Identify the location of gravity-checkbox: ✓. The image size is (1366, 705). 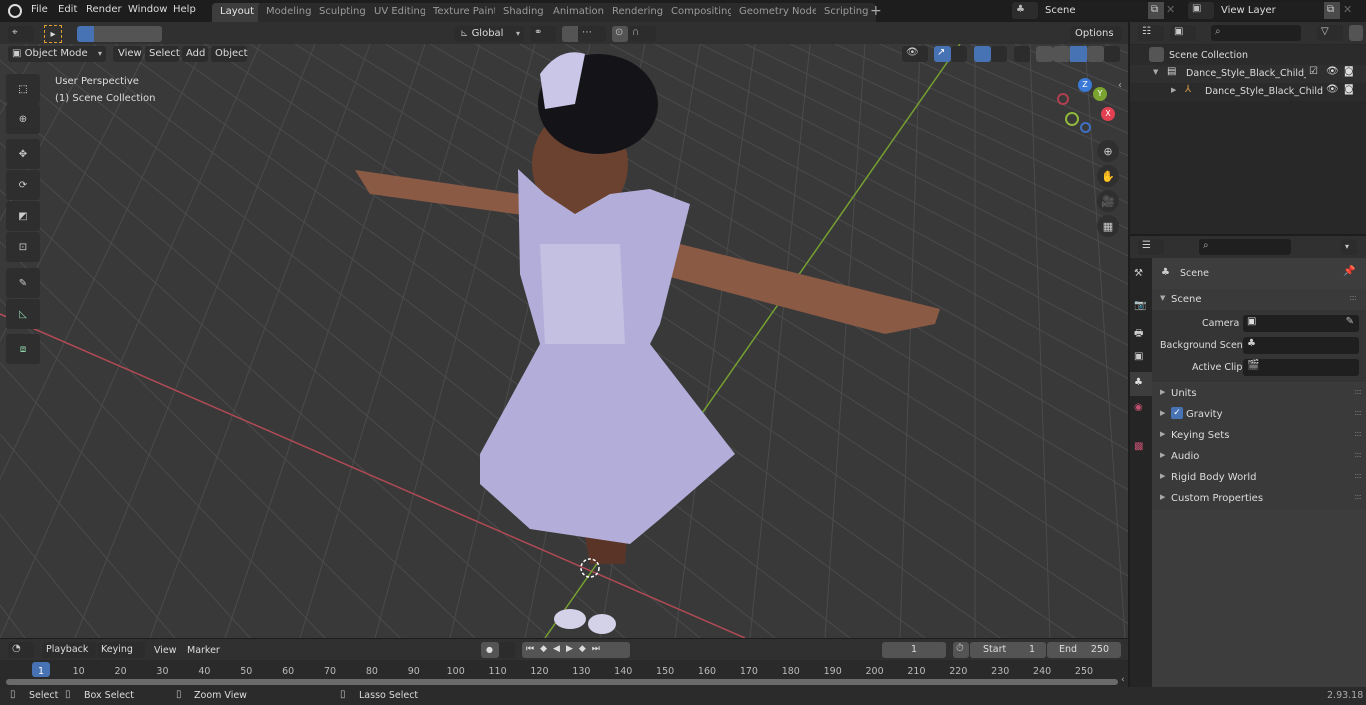
(1177, 413).